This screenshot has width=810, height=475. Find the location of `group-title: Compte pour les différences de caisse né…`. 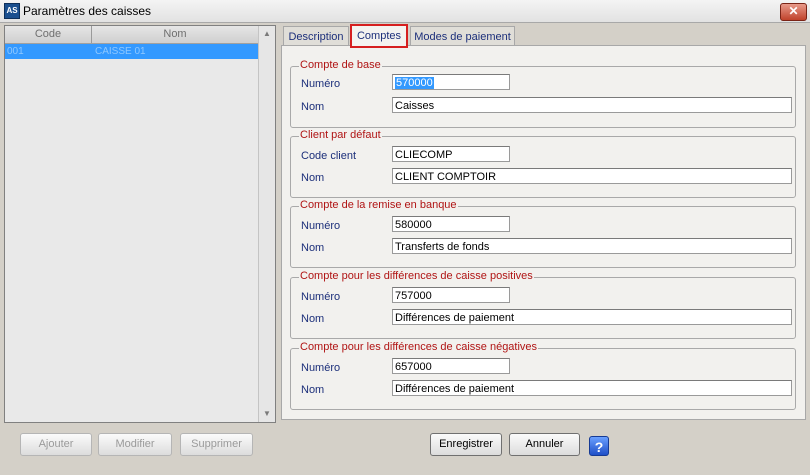

group-title: Compte pour les différences de caisse né… is located at coordinates (419, 347).